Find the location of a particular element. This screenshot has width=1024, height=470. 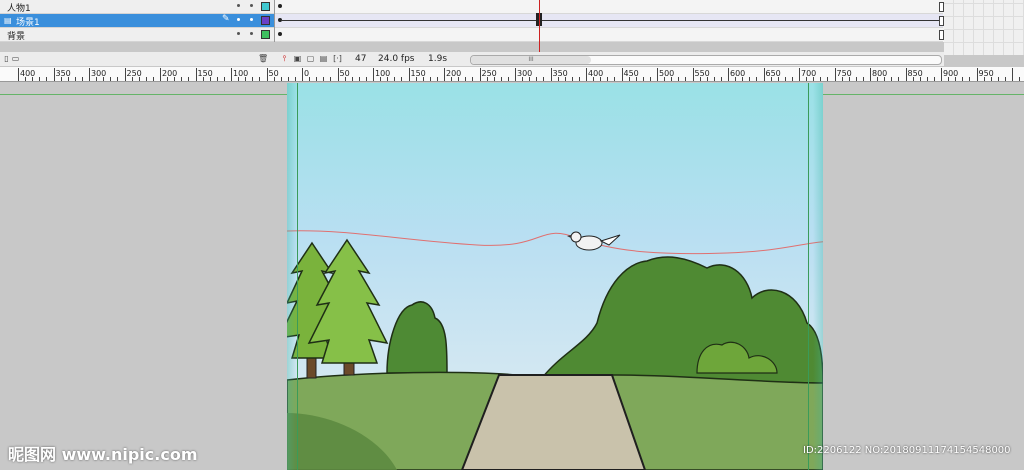

onion-skin-icon: ▣ is located at coordinates (297, 58).